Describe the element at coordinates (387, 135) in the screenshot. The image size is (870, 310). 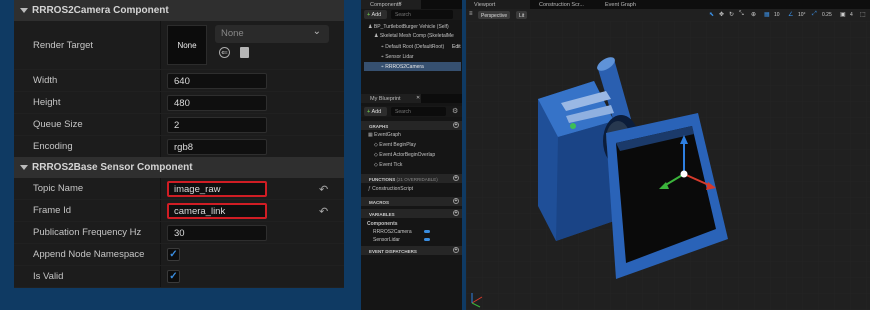
I see `item-label: EventGraph` at that location.